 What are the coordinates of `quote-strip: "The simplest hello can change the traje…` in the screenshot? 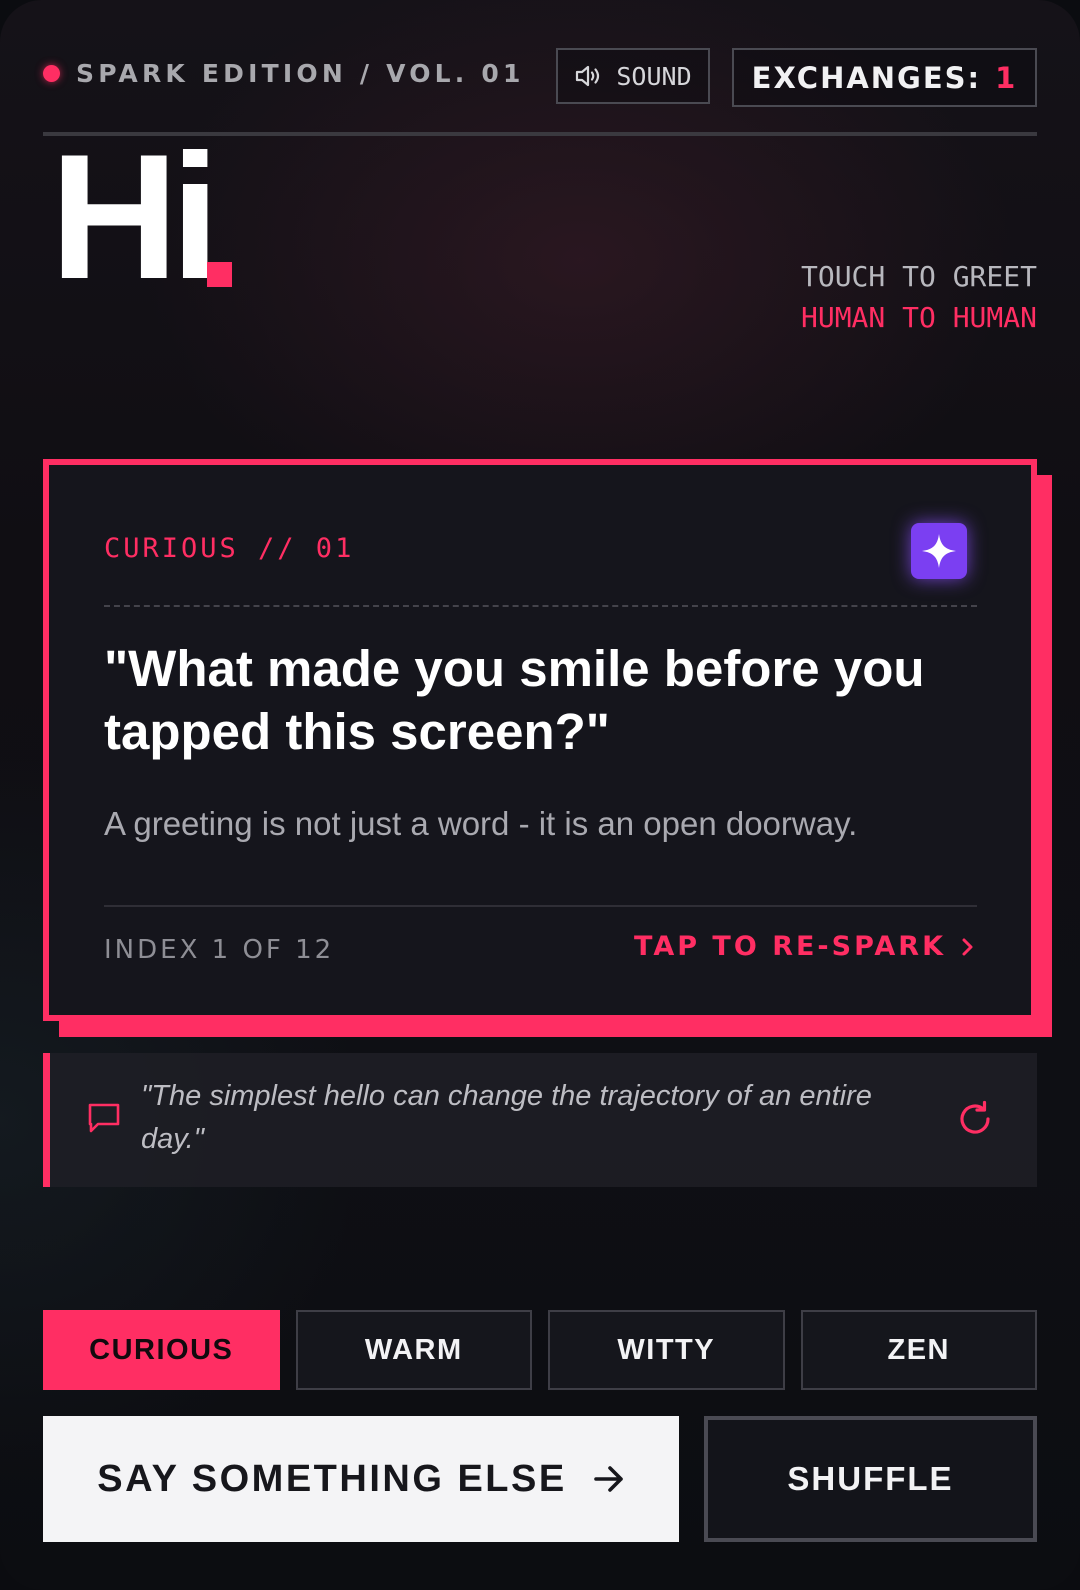 It's located at (540, 1120).